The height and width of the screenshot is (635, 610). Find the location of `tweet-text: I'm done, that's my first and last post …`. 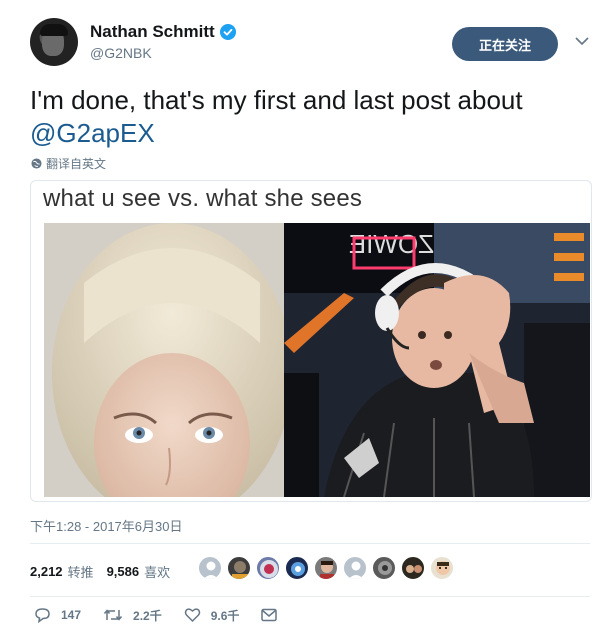

tweet-text: I'm done, that's my first and last post … is located at coordinates (310, 117).